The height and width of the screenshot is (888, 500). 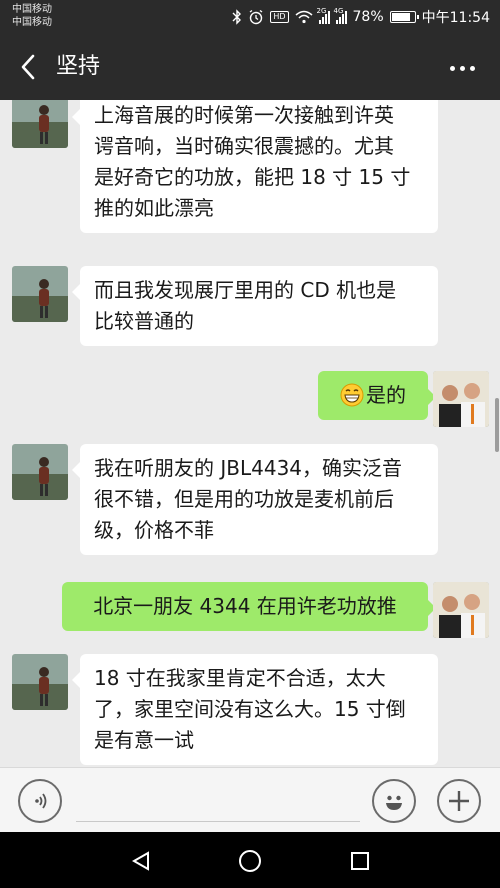 I want to click on message-bubble-outgoing: 是的, so click(x=377, y=395).